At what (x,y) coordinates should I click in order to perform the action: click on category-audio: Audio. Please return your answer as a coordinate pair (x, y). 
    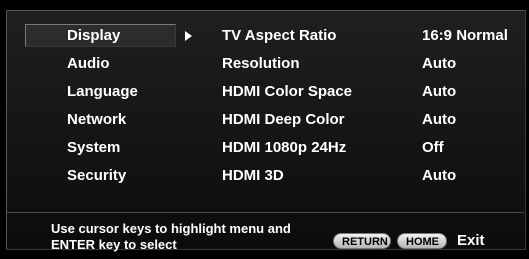
    Looking at the image, I should click on (100, 63).